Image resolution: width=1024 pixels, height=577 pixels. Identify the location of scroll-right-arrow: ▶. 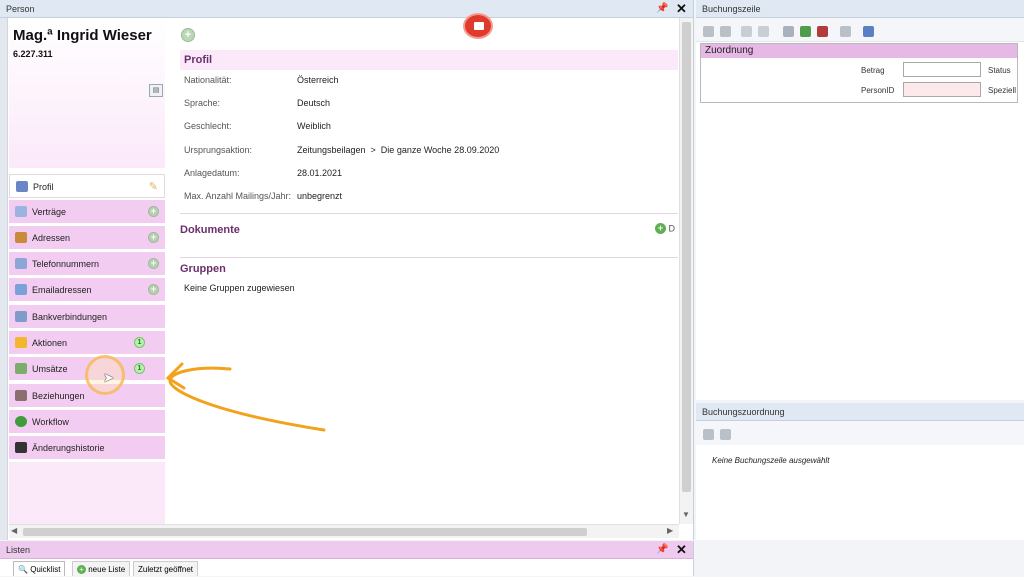
(670, 530).